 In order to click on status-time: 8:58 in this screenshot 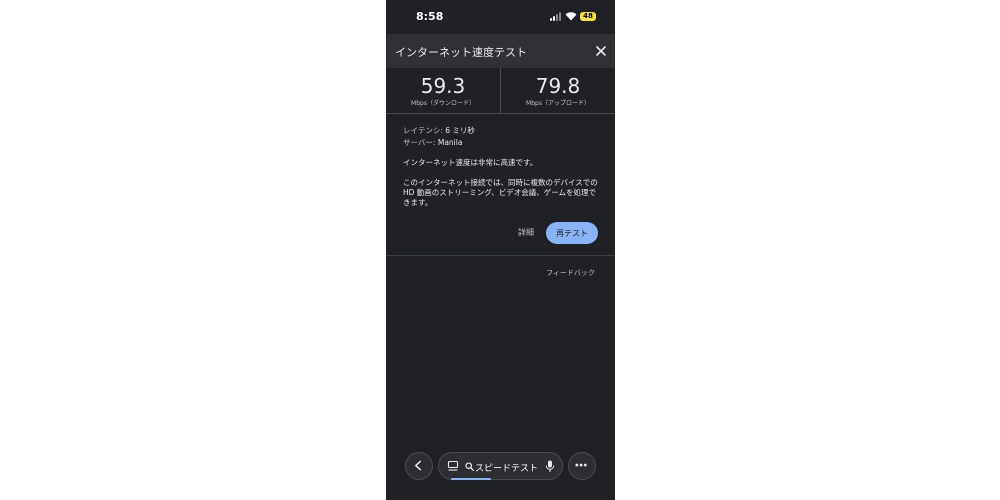, I will do `click(430, 16)`.